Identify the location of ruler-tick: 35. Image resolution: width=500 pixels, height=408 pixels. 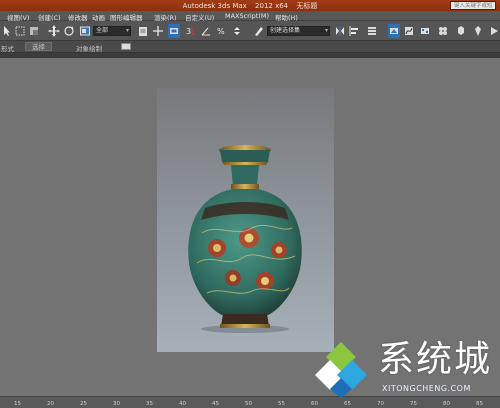
(149, 404).